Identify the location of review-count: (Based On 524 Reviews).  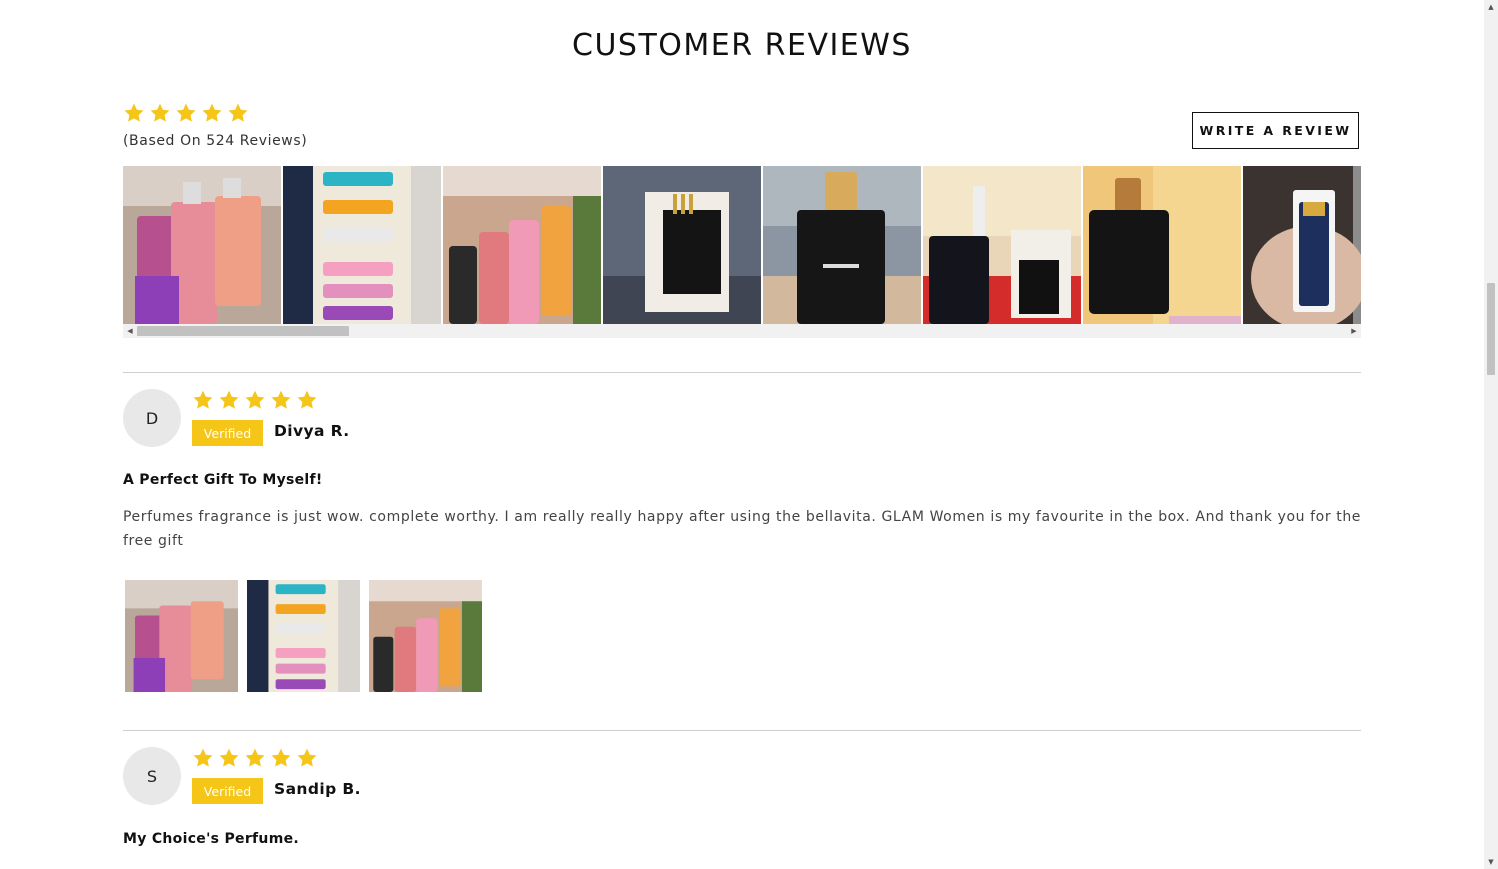
(215, 141).